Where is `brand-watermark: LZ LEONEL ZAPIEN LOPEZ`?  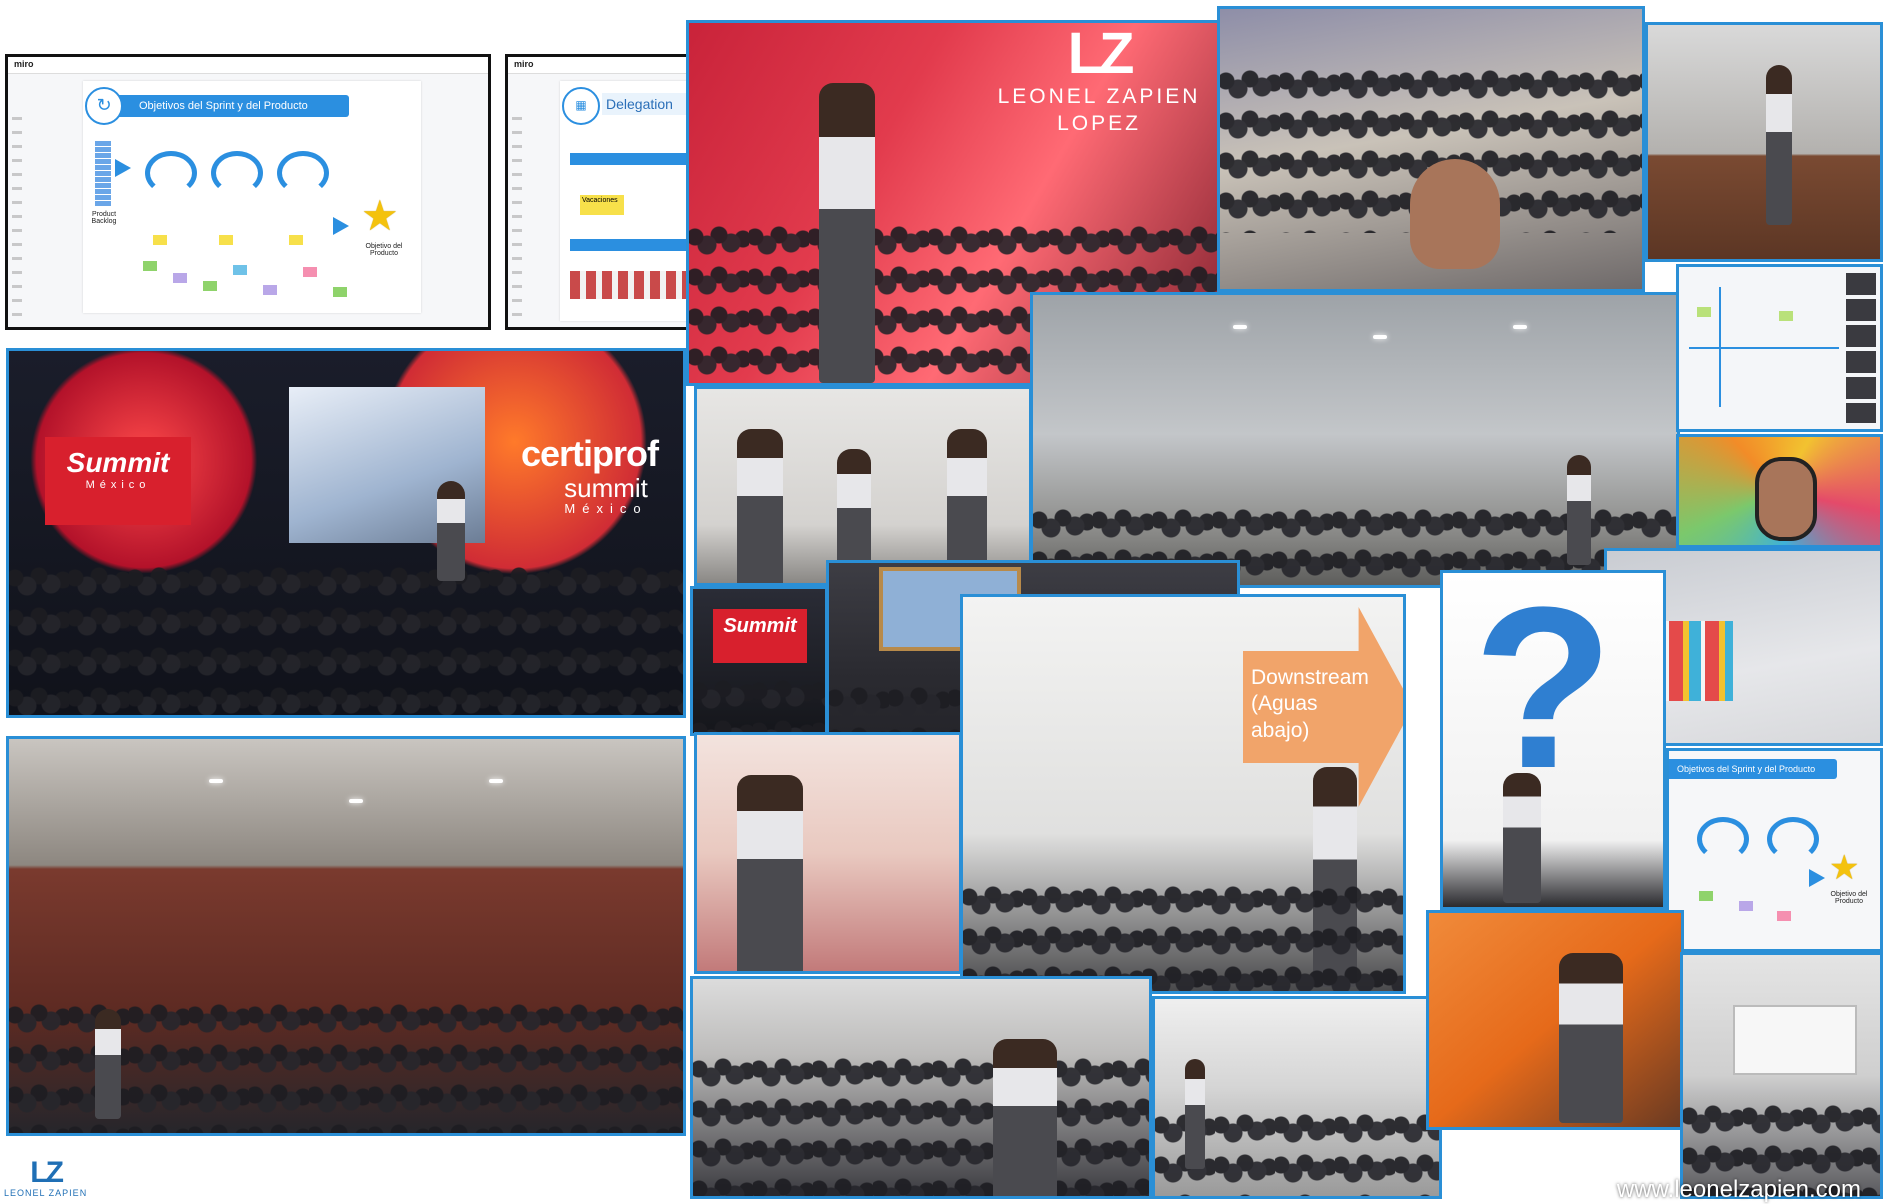
brand-watermark: LZ LEONEL ZAPIEN LOPEZ is located at coordinates (1098, 79).